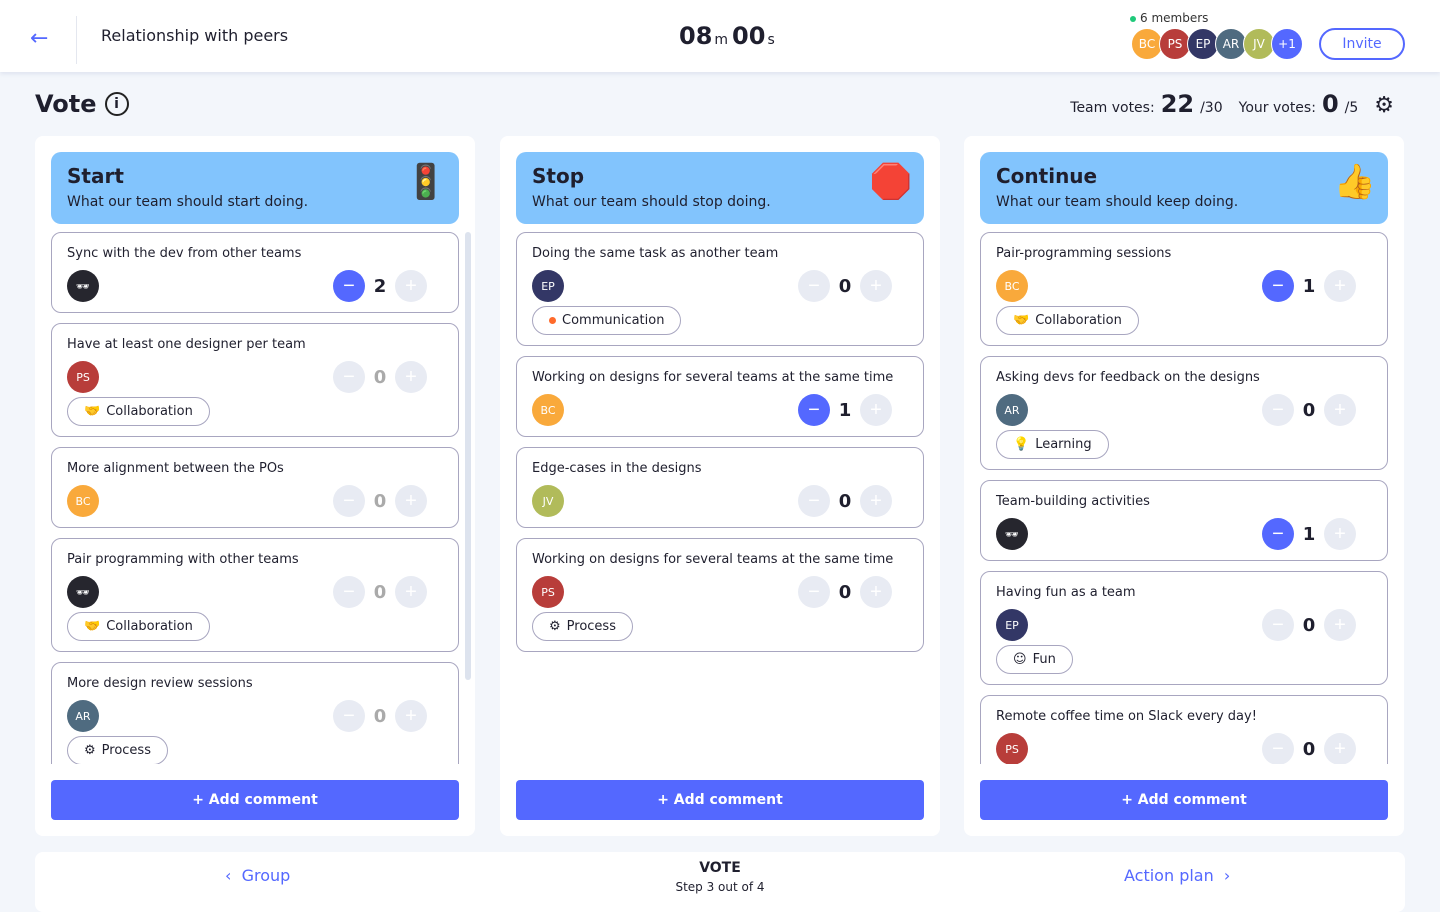  What do you see at coordinates (607, 320) in the screenshot?
I see `category-tag: Communication` at bounding box center [607, 320].